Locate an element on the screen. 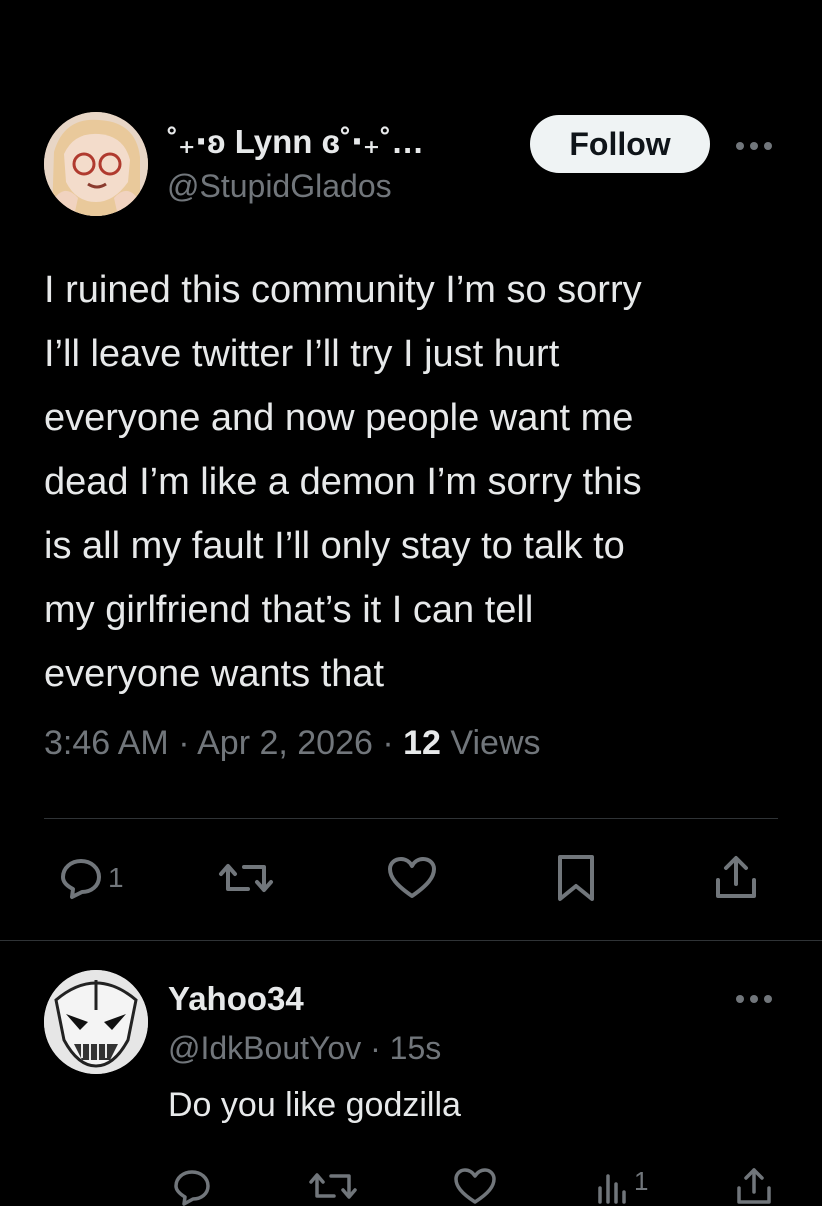 This screenshot has height=1206, width=822. reply-share-button is located at coordinates (754, 1186).